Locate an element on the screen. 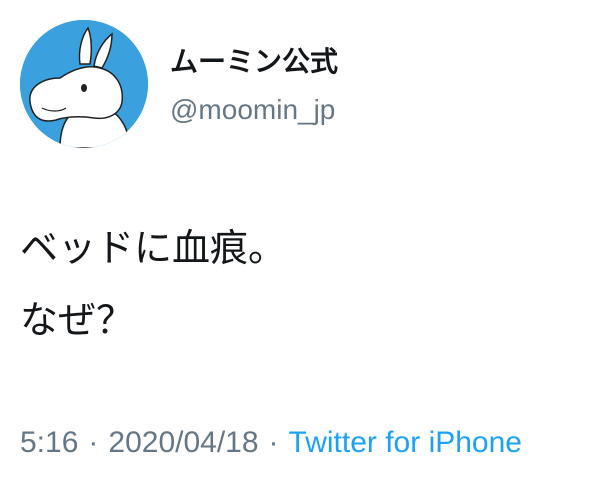 The image size is (600, 490). tweet-meta: 5:16 · 2020/04/18 · Twitter for iPhone is located at coordinates (271, 443).